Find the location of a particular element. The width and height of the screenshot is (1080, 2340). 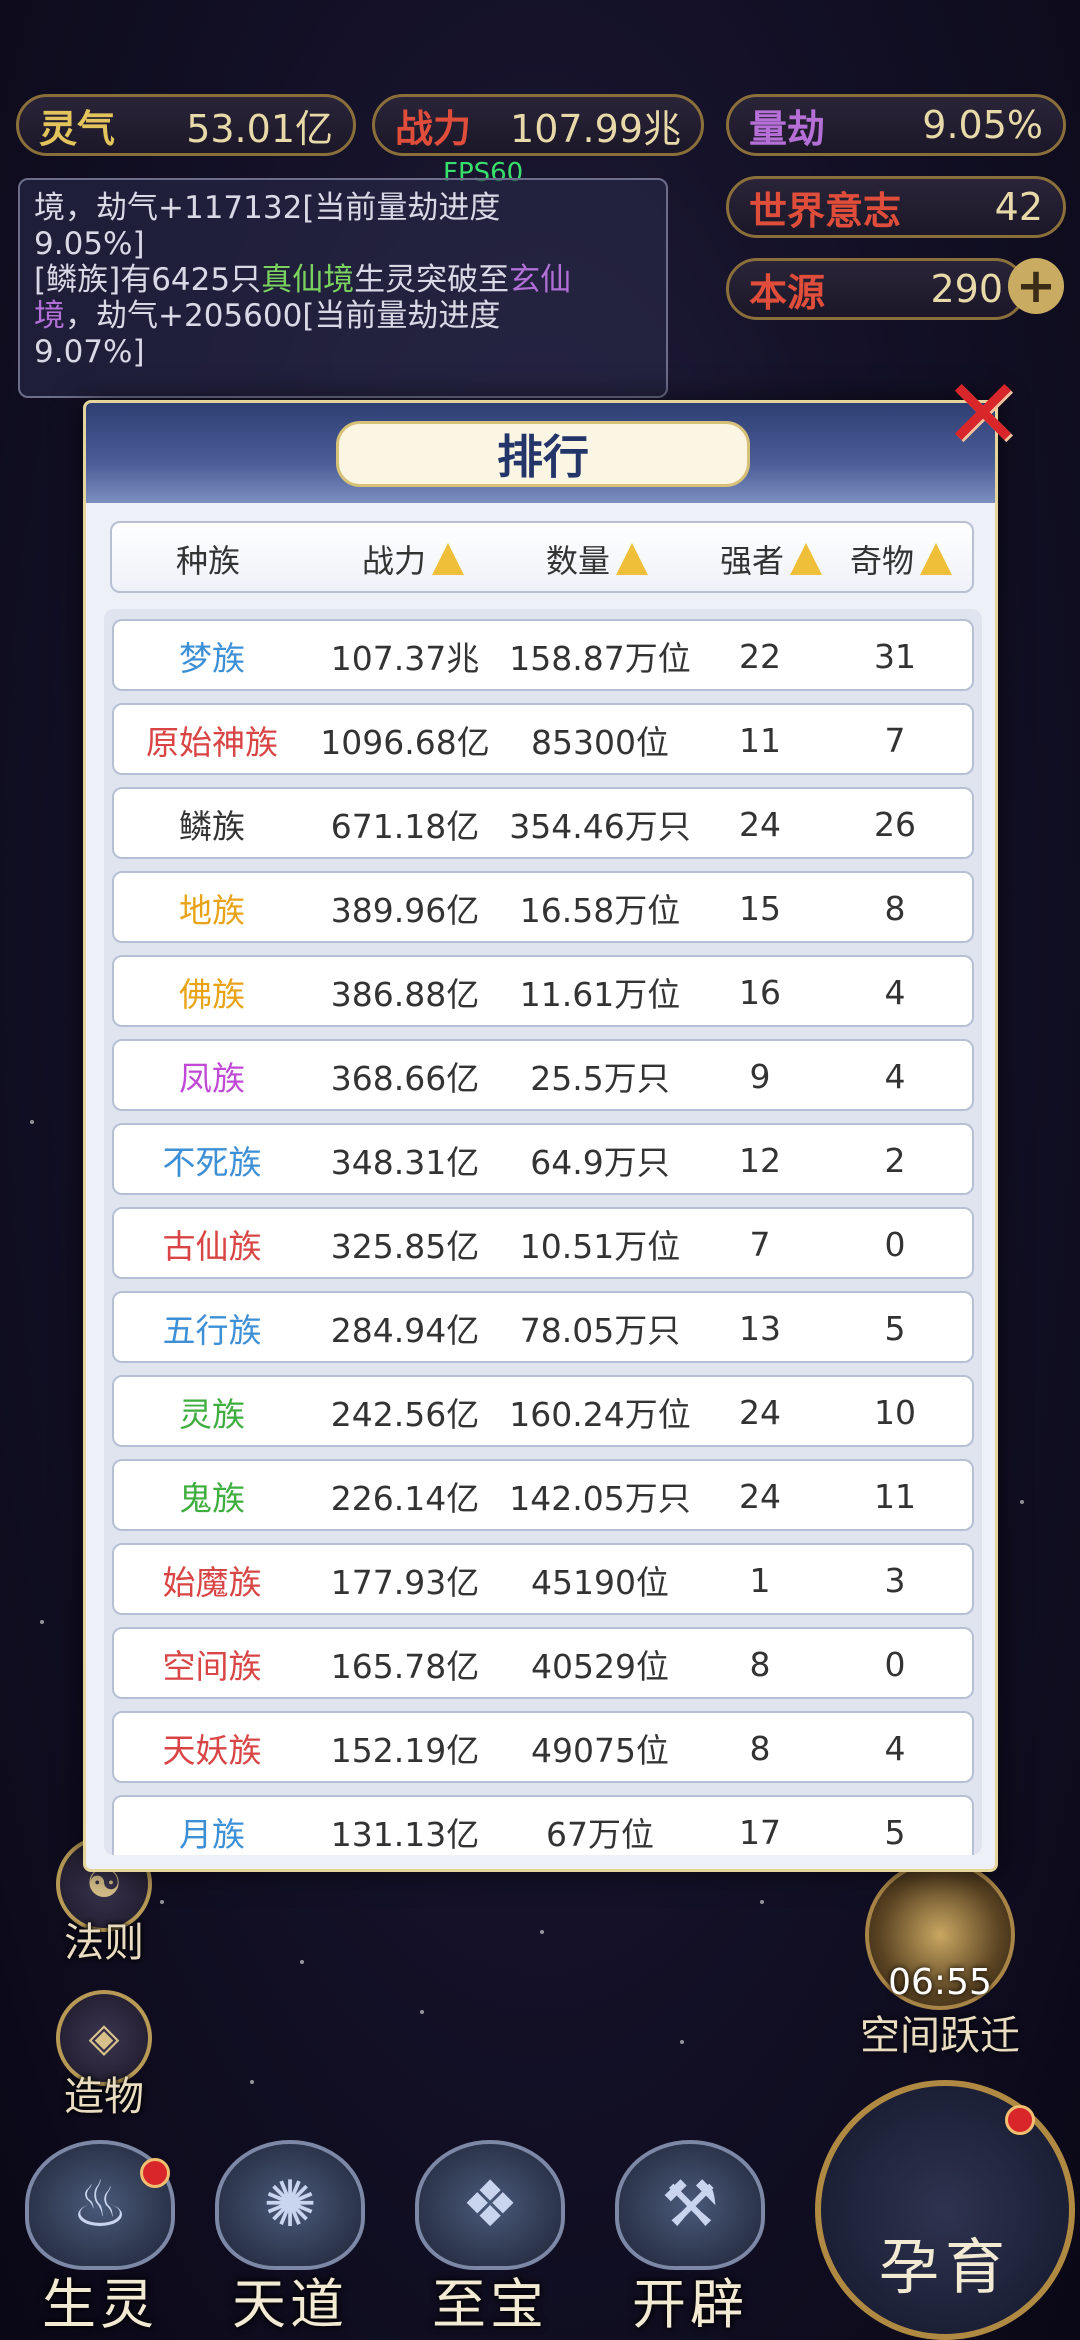

benyuan-plus-button: + is located at coordinates (1036, 286).